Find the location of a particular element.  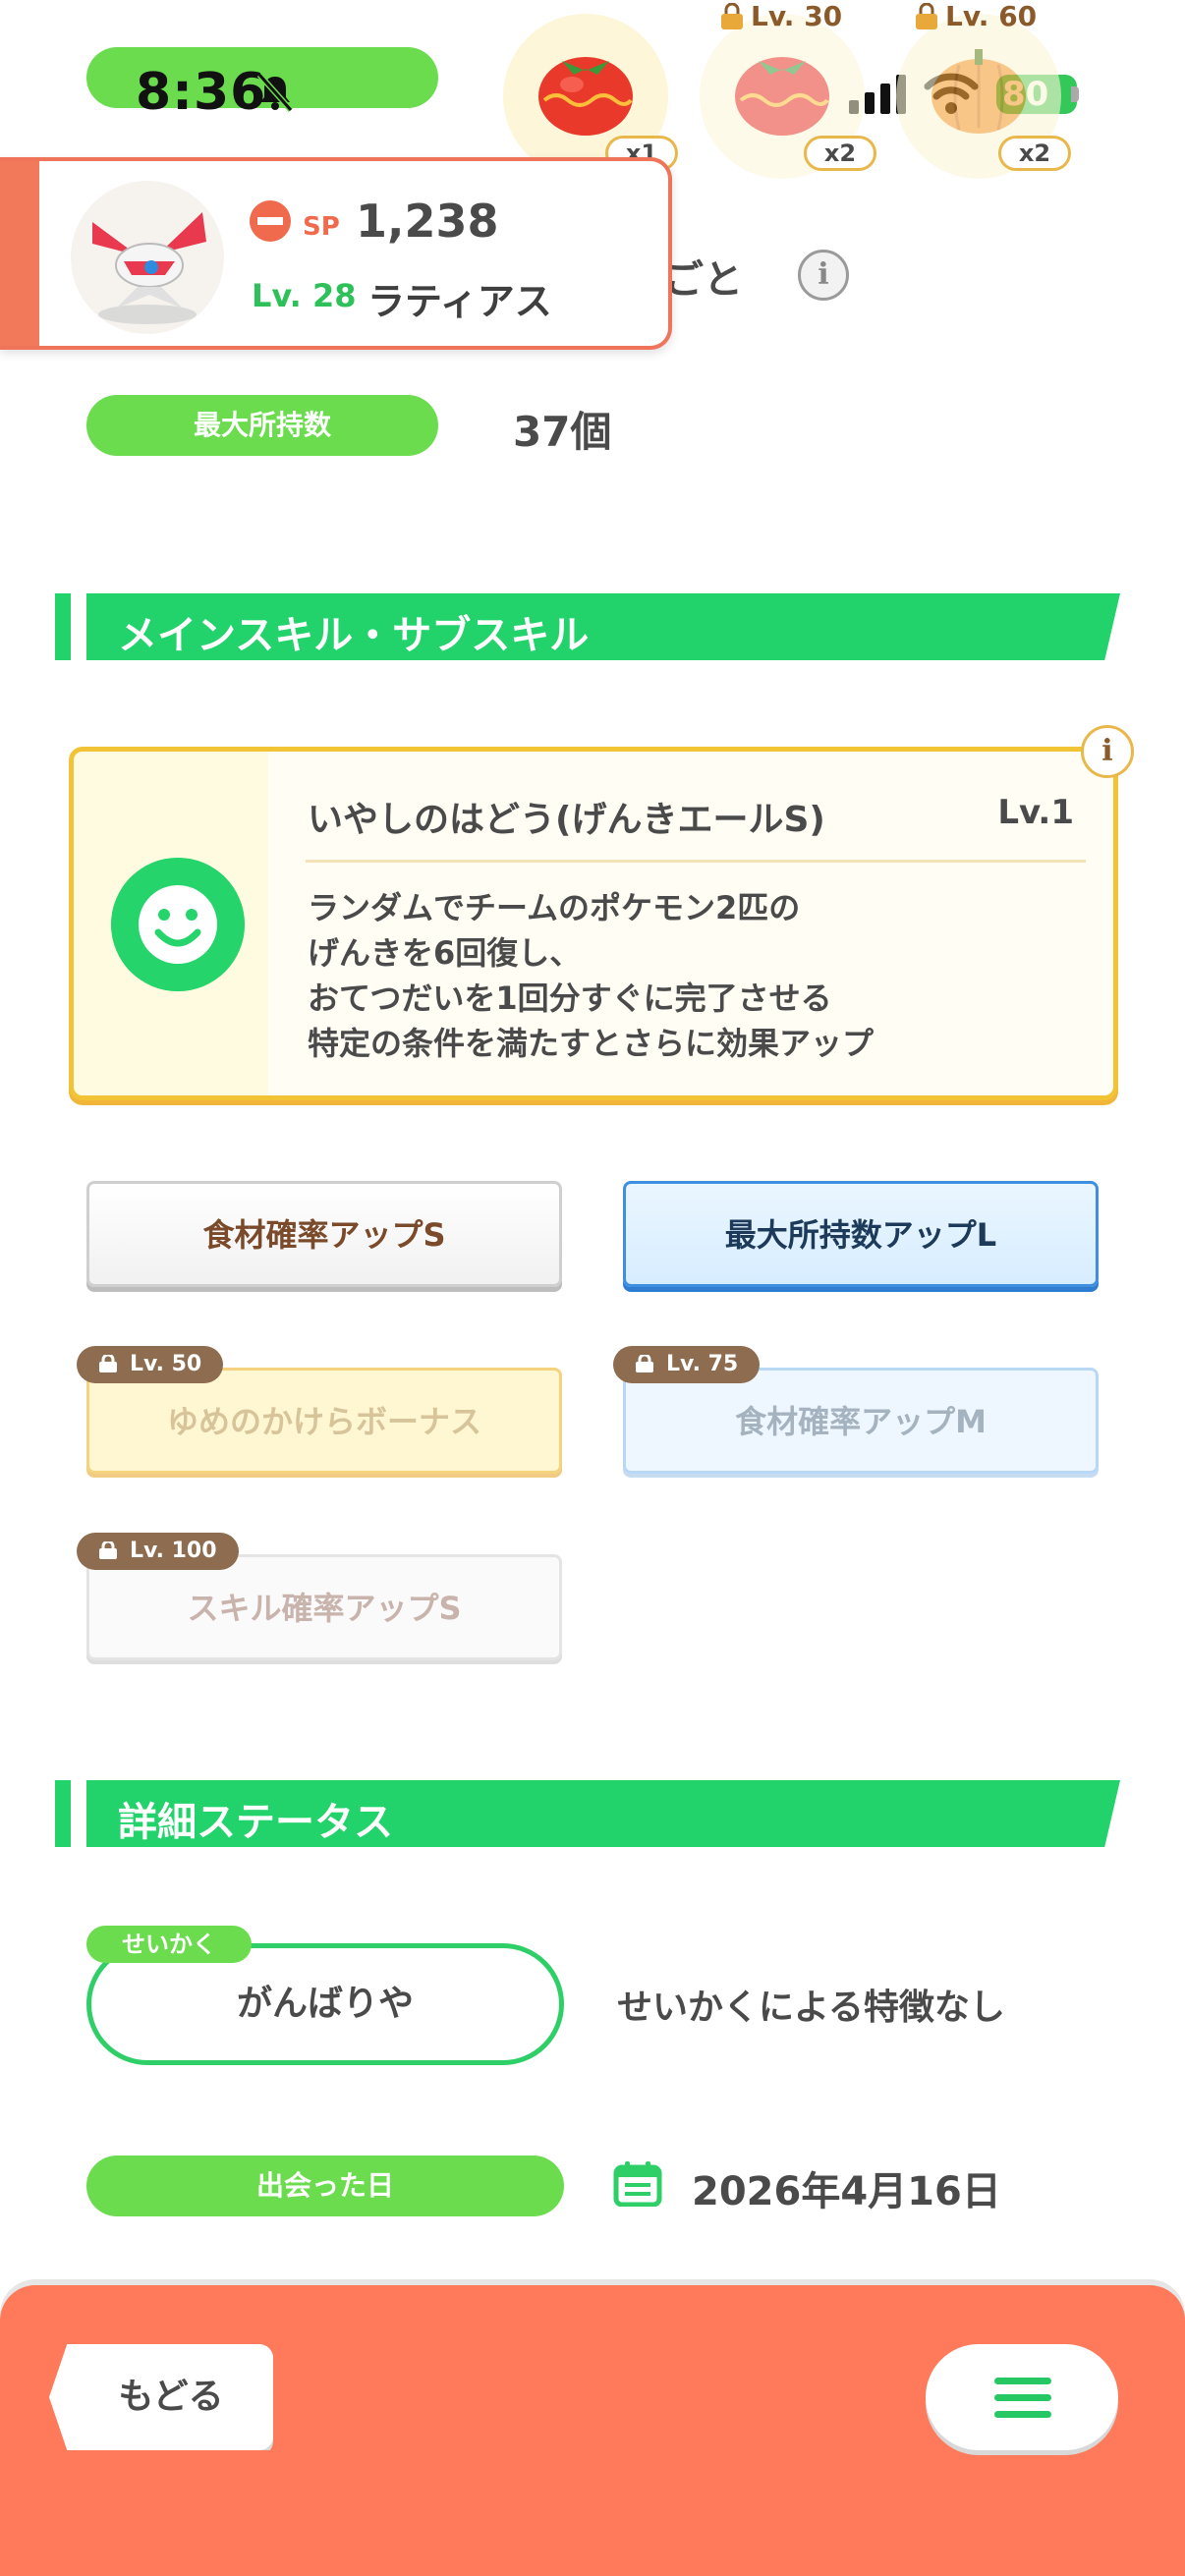

subskill-button-4: 食材確率アップM is located at coordinates (861, 1421).